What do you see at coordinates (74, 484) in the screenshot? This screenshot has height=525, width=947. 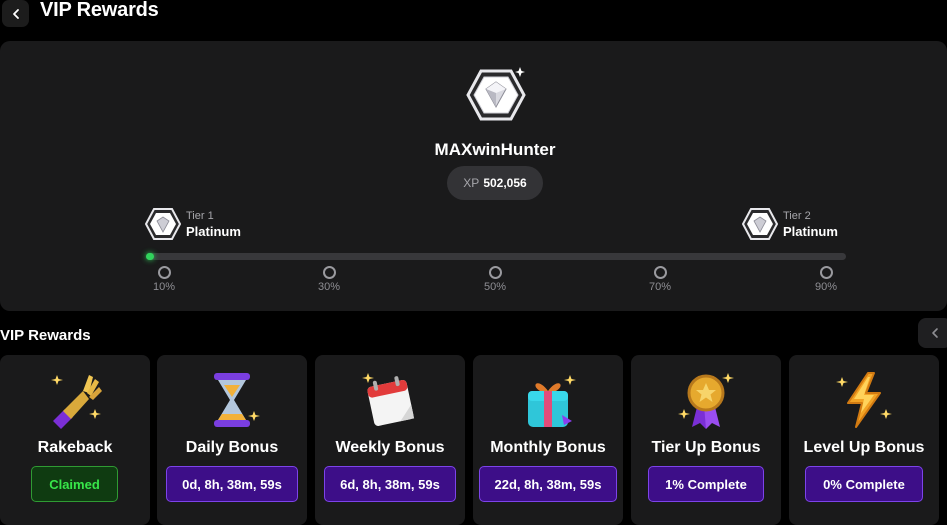 I see `reward-status-claimed: Claimed` at bounding box center [74, 484].